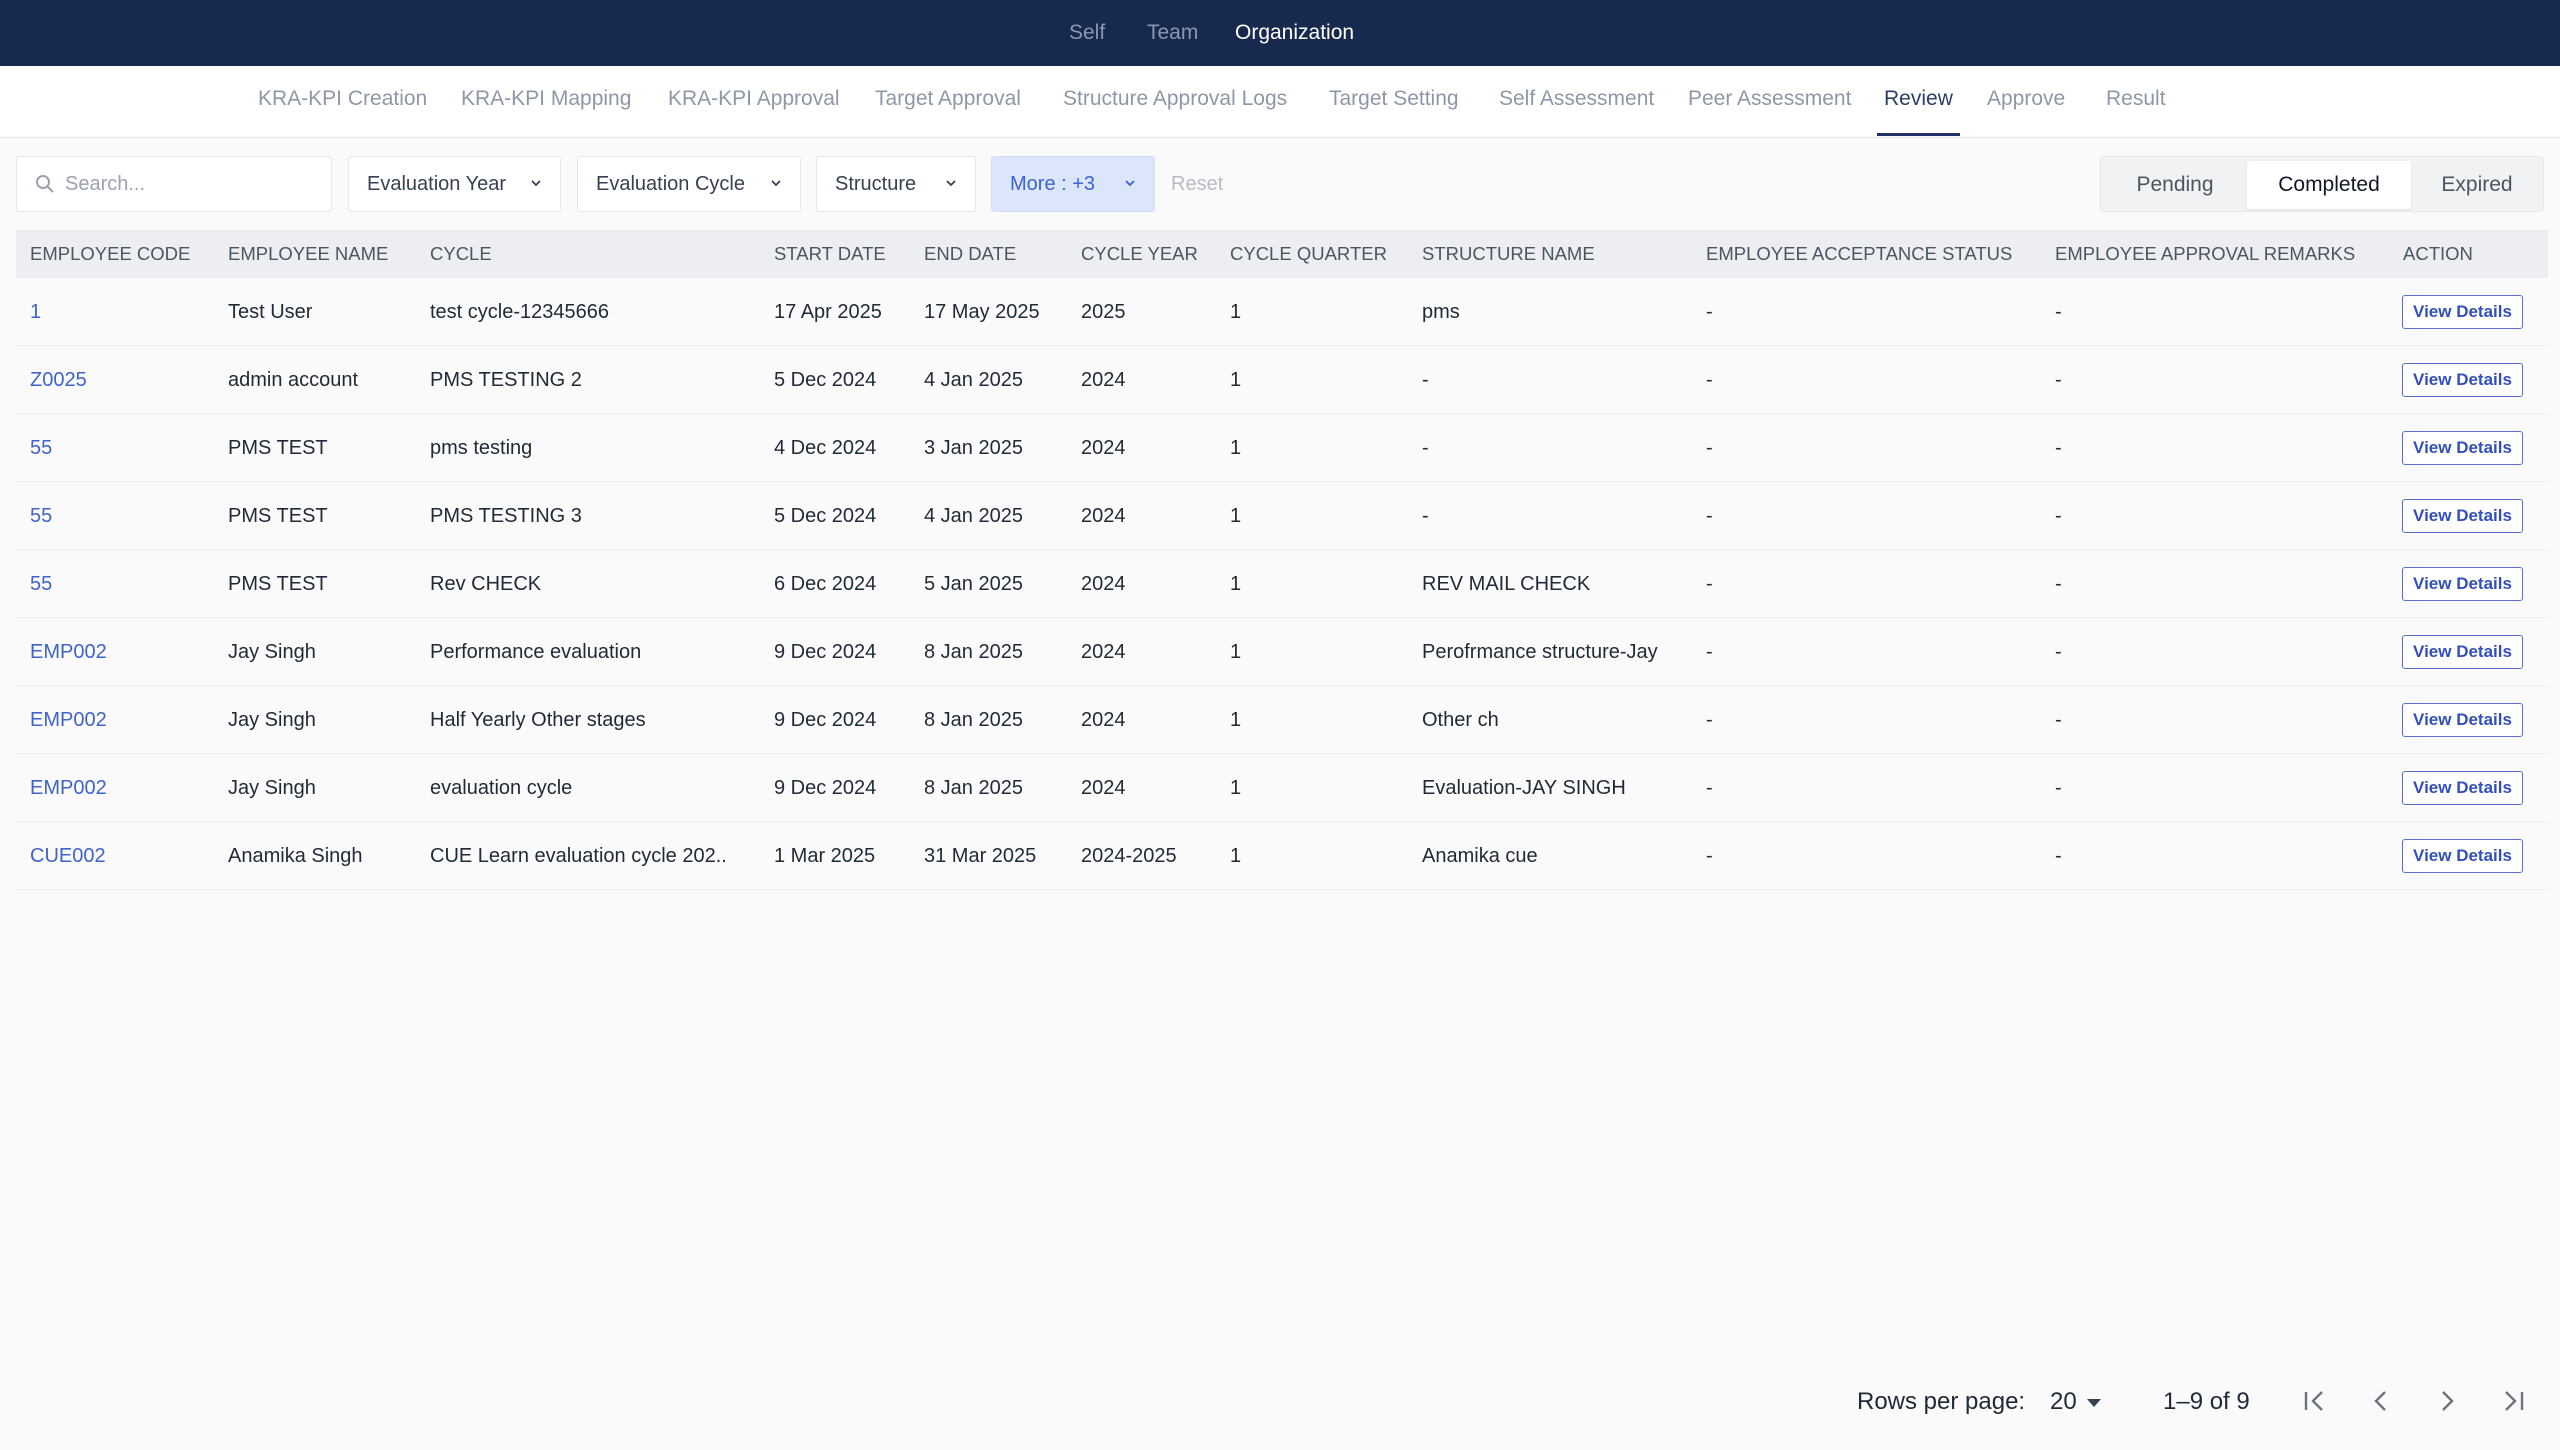  What do you see at coordinates (520, 312) in the screenshot?
I see `cycle: test cycle-12345666` at bounding box center [520, 312].